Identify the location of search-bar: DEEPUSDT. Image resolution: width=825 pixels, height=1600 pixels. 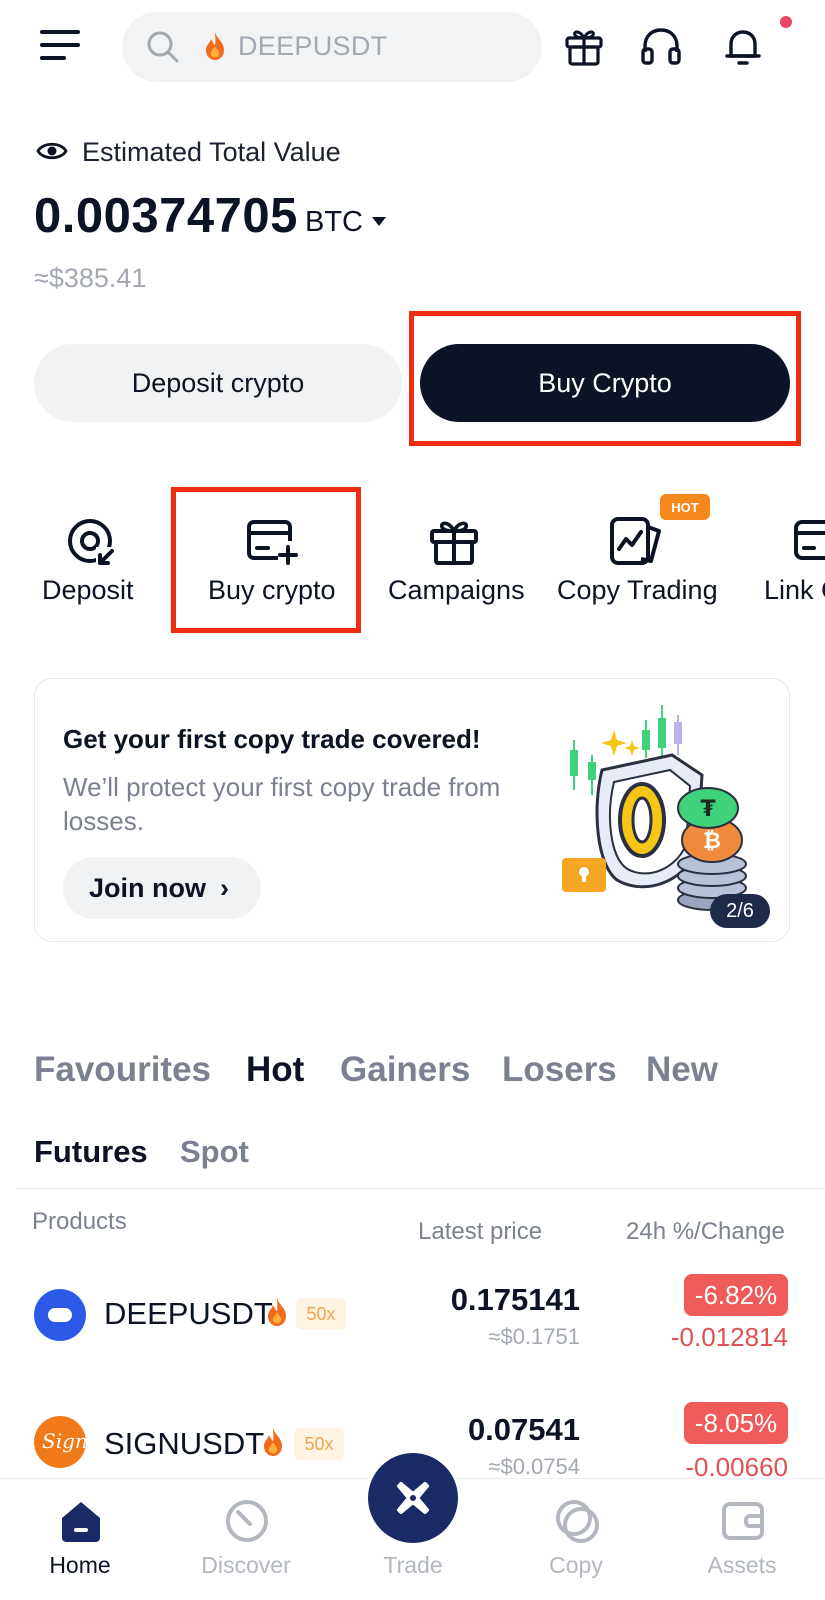
(332, 47).